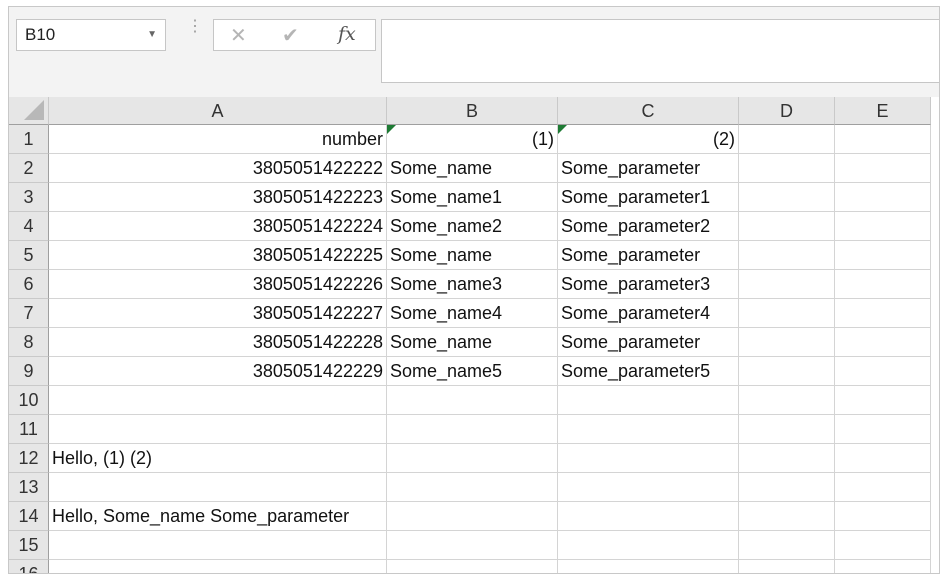 The width and height of the screenshot is (947, 581). Describe the element at coordinates (883, 400) in the screenshot. I see `cell-E10` at that location.